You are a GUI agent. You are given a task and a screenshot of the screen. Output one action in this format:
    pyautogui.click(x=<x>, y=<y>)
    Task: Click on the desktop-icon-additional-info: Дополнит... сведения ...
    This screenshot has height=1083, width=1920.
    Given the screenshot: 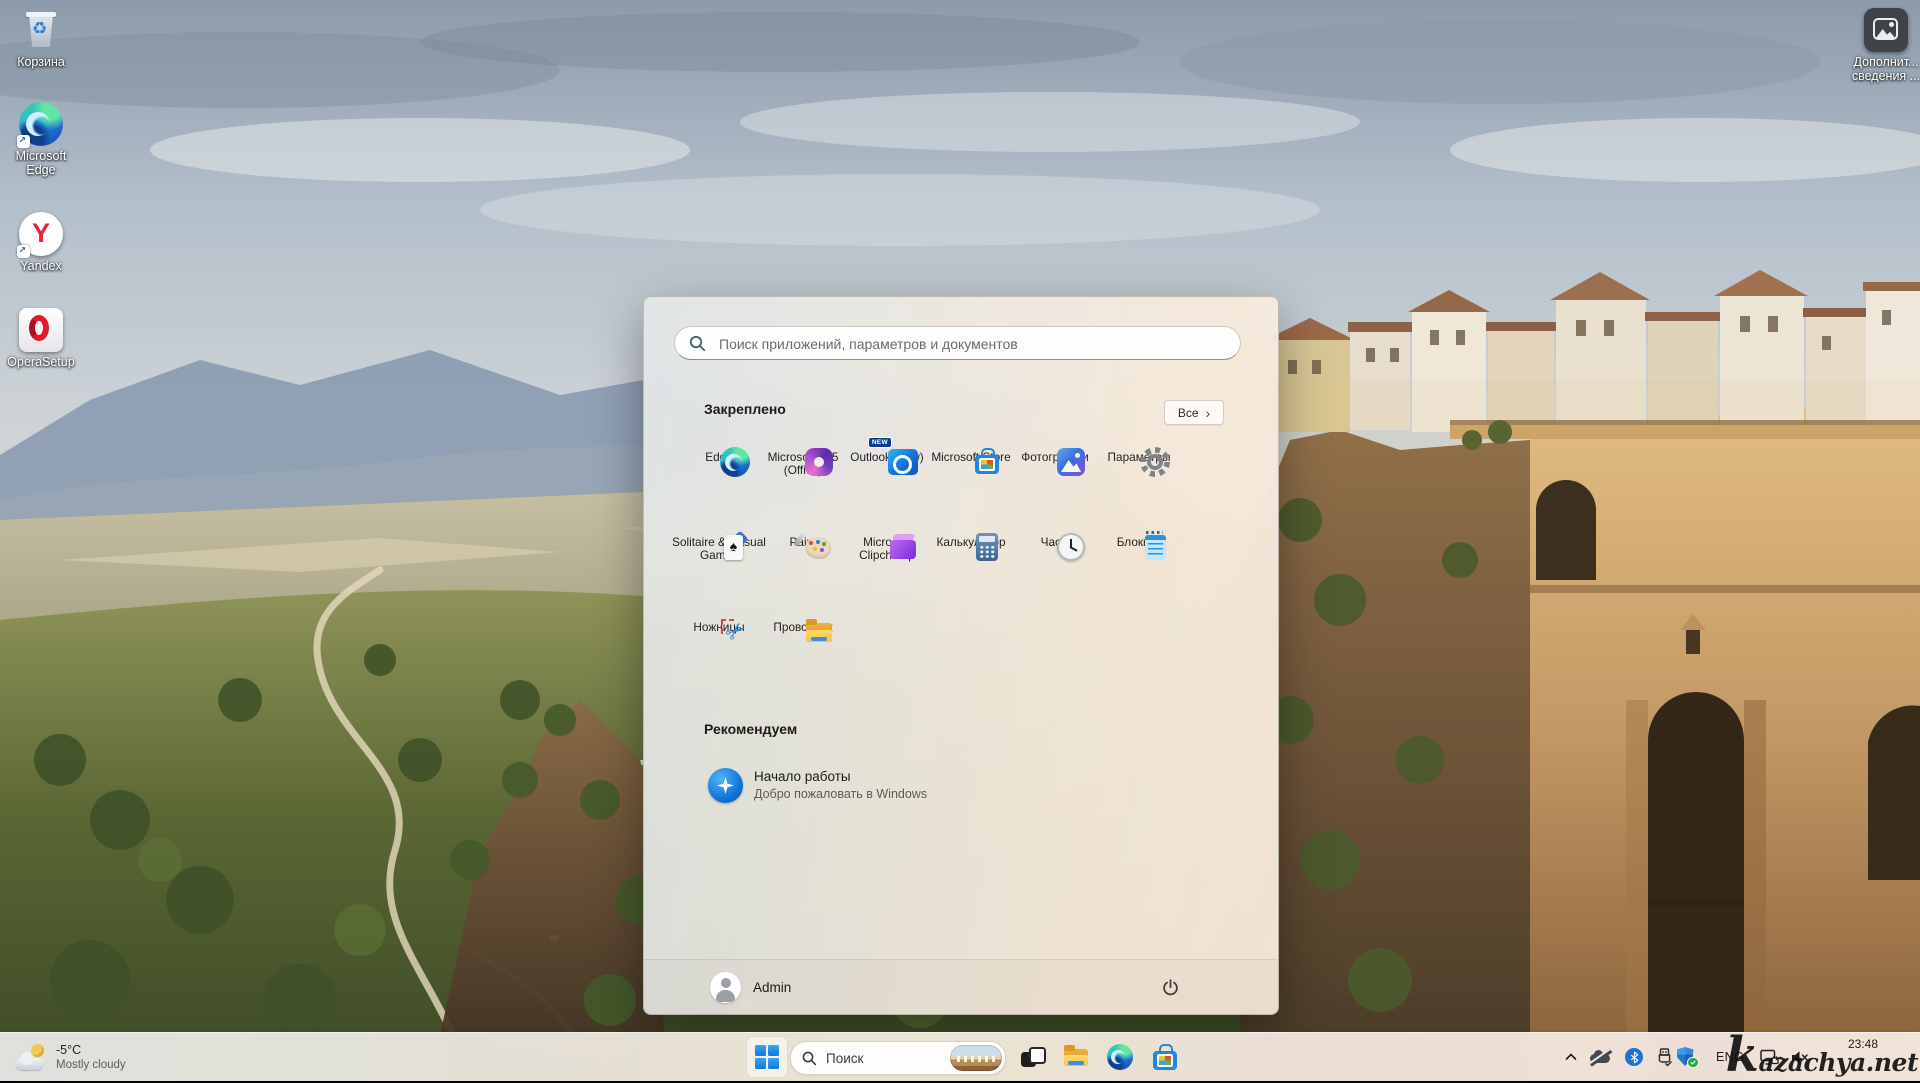 What is the action you would take?
    pyautogui.click(x=1879, y=45)
    